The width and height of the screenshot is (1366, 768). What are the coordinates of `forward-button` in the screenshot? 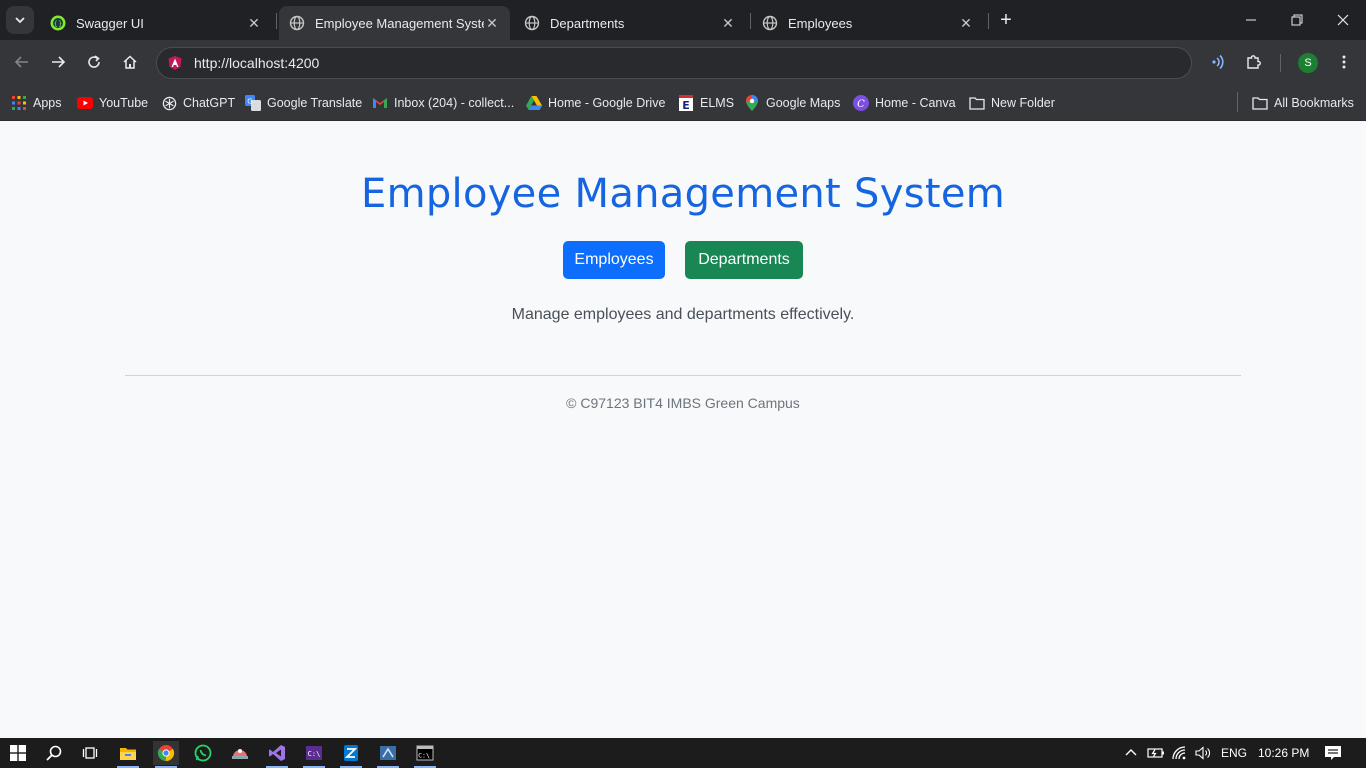 It's located at (58, 62).